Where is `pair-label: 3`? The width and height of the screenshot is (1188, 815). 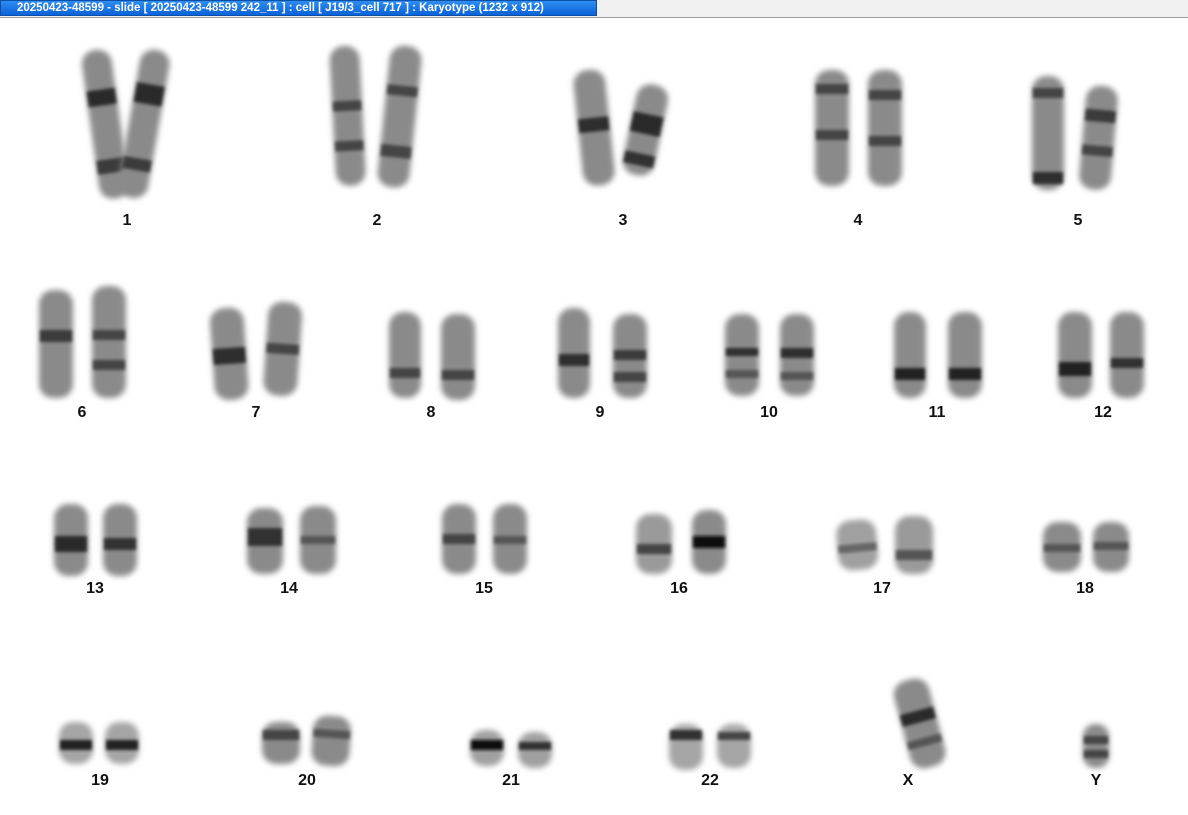 pair-label: 3 is located at coordinates (623, 220).